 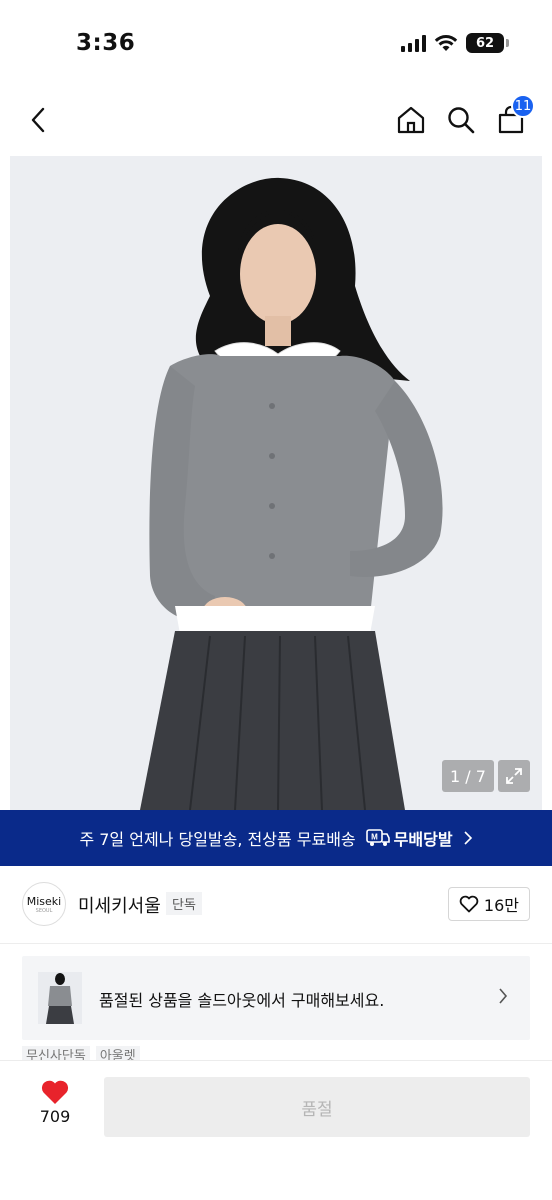 I want to click on tag-chip: 아울렛, so click(x=117, y=1053).